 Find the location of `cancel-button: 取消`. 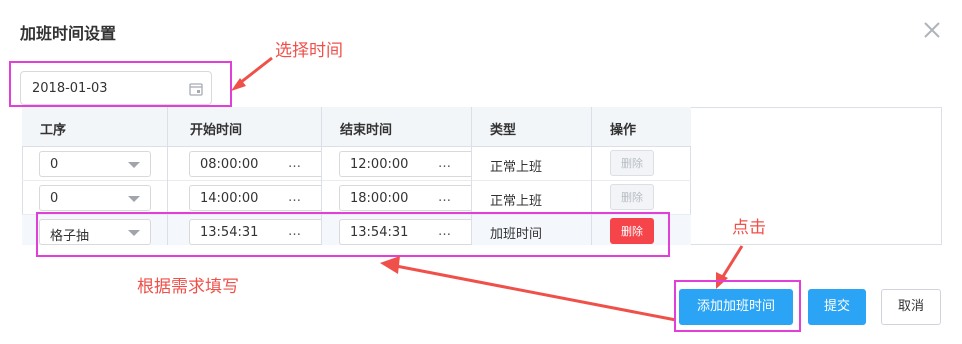

cancel-button: 取消 is located at coordinates (911, 307).